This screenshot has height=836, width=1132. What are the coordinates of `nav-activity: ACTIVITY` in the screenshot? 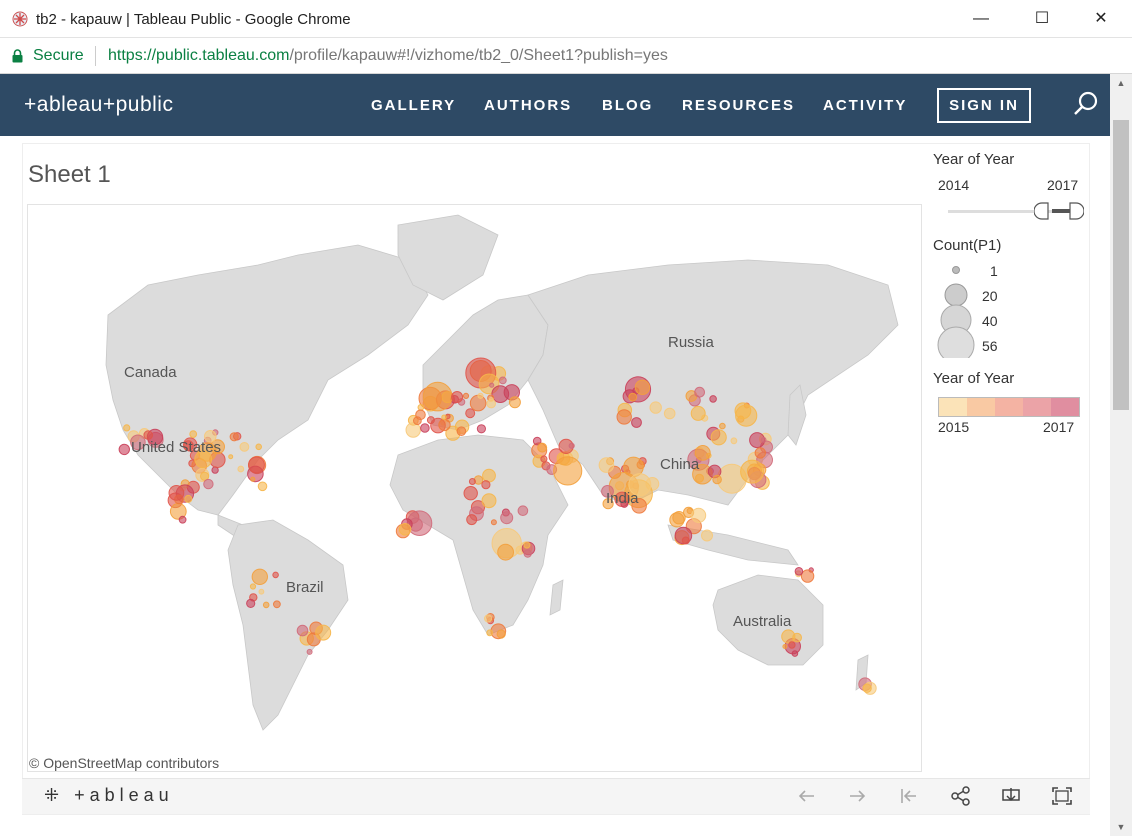 It's located at (865, 105).